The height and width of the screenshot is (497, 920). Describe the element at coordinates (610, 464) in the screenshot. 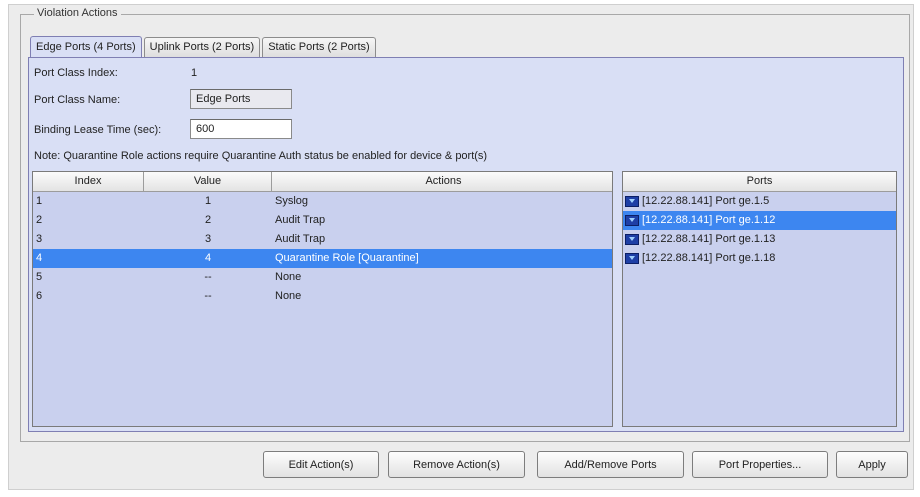

I see `add-remove-ports-button: Add/Remove Ports` at that location.